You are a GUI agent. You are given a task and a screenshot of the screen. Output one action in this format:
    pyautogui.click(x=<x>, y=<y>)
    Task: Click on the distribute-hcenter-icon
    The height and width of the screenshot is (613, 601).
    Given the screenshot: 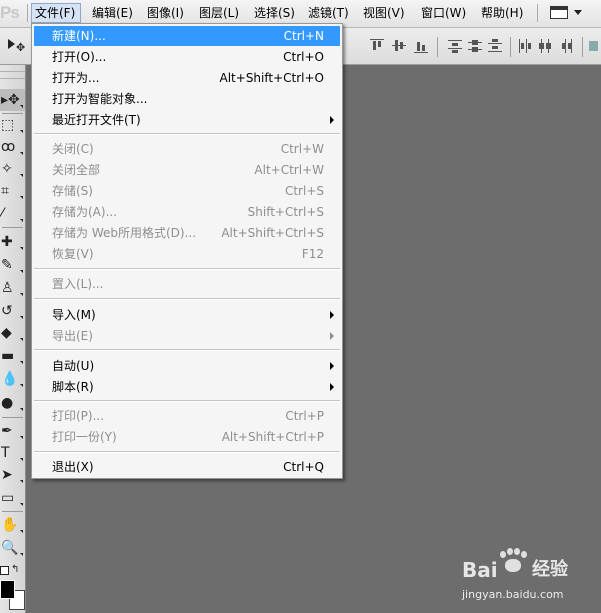 What is the action you would take?
    pyautogui.click(x=545, y=46)
    